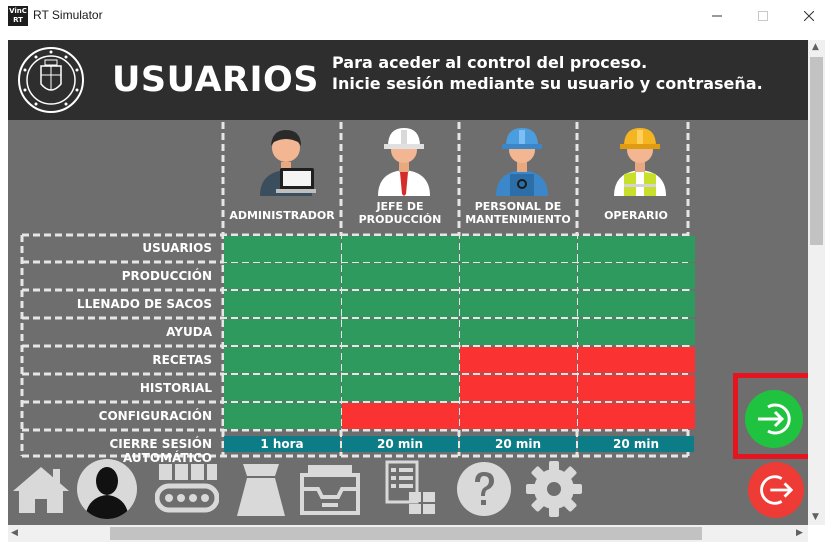 The image size is (832, 544). Describe the element at coordinates (288, 163) in the screenshot. I see `administrator-icon` at that location.